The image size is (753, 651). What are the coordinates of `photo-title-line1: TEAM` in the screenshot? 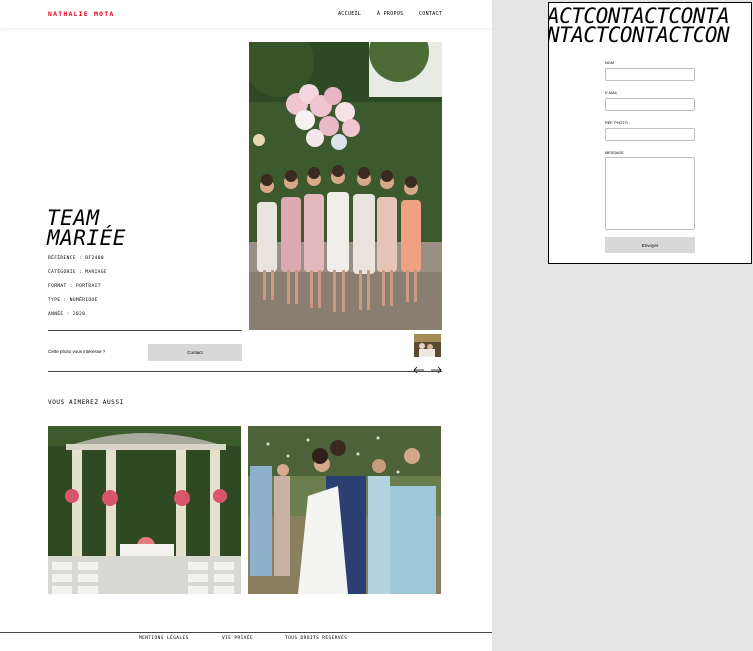 It's located at (73, 218).